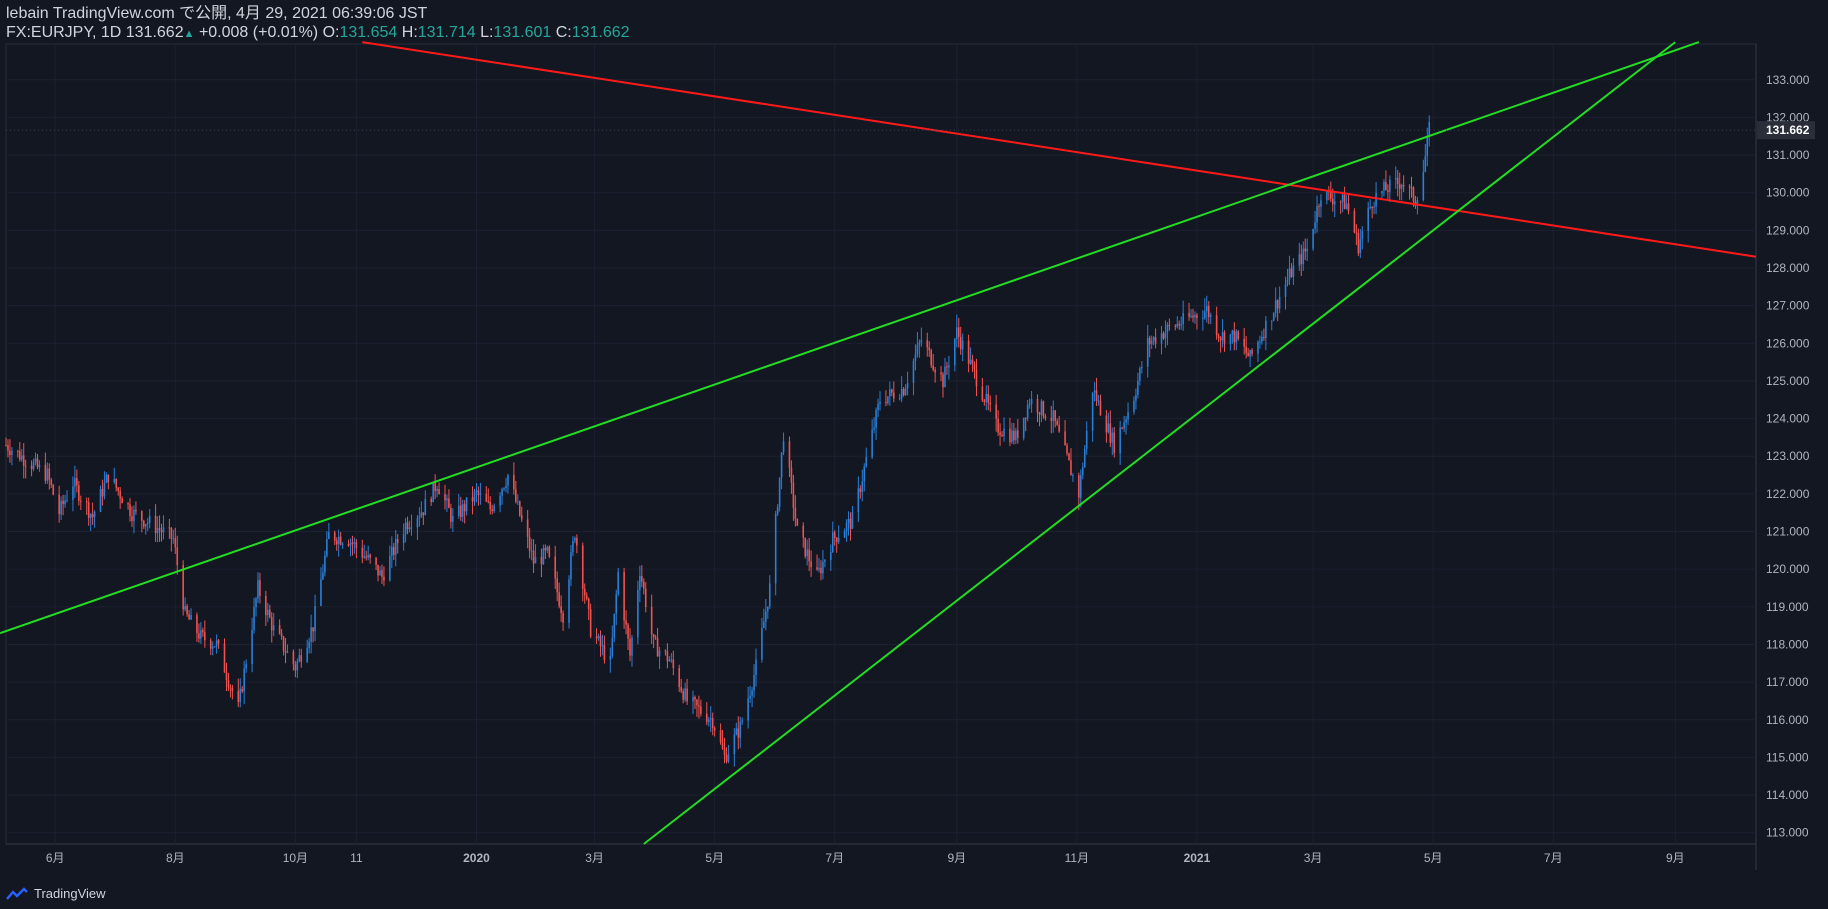 Image resolution: width=1828 pixels, height=909 pixels. What do you see at coordinates (834, 858) in the screenshot?
I see `x-tick-label: 7月` at bounding box center [834, 858].